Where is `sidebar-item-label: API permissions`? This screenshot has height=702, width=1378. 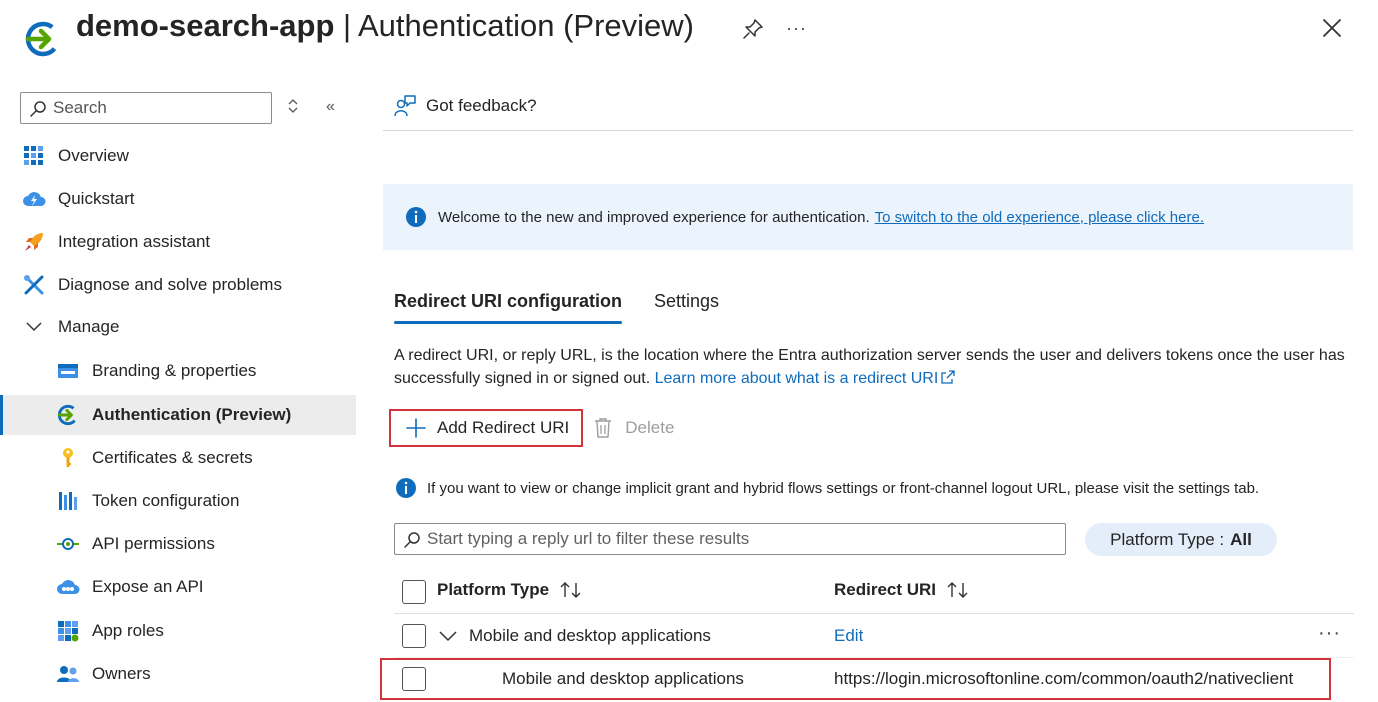 sidebar-item-label: API permissions is located at coordinates (153, 543).